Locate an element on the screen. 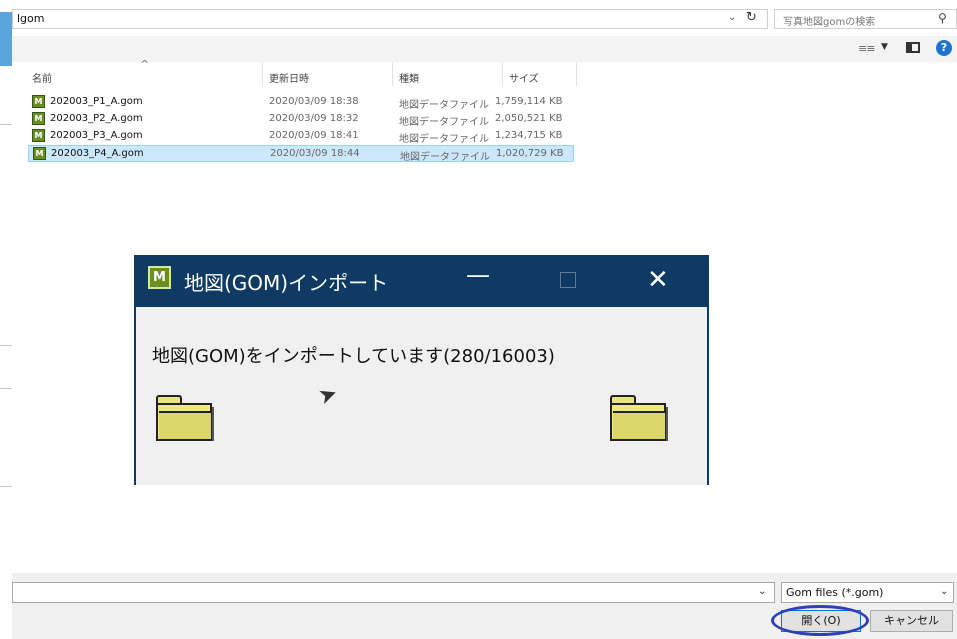 Image resolution: width=957 pixels, height=639 pixels. column-header-type: 種類 is located at coordinates (409, 77).